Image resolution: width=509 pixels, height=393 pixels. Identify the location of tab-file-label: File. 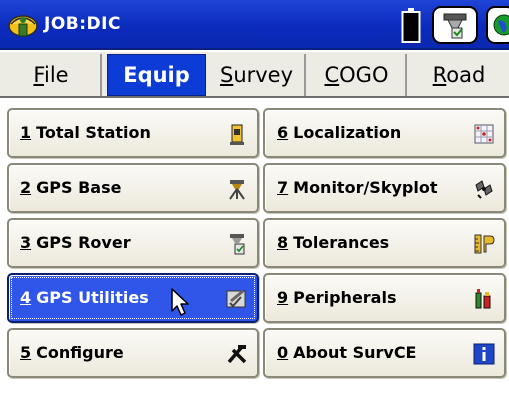
(51, 75).